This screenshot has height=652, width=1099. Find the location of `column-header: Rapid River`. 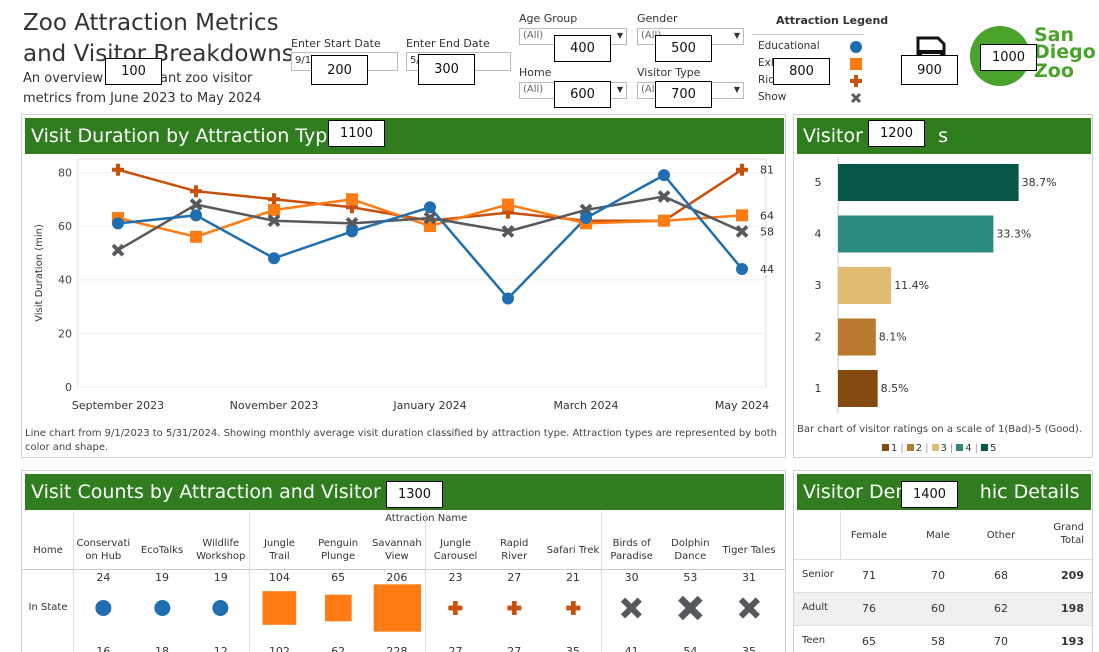

column-header: Rapid River is located at coordinates (514, 550).